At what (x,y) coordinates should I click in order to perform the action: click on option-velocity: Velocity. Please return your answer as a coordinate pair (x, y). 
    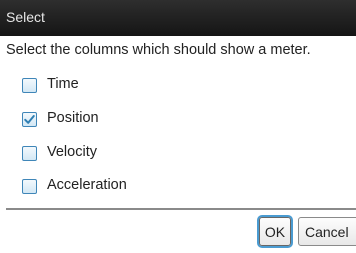
    Looking at the image, I should click on (182, 154).